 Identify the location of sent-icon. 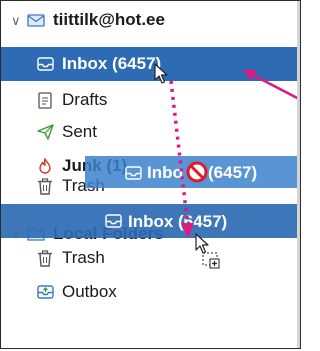
(45, 132).